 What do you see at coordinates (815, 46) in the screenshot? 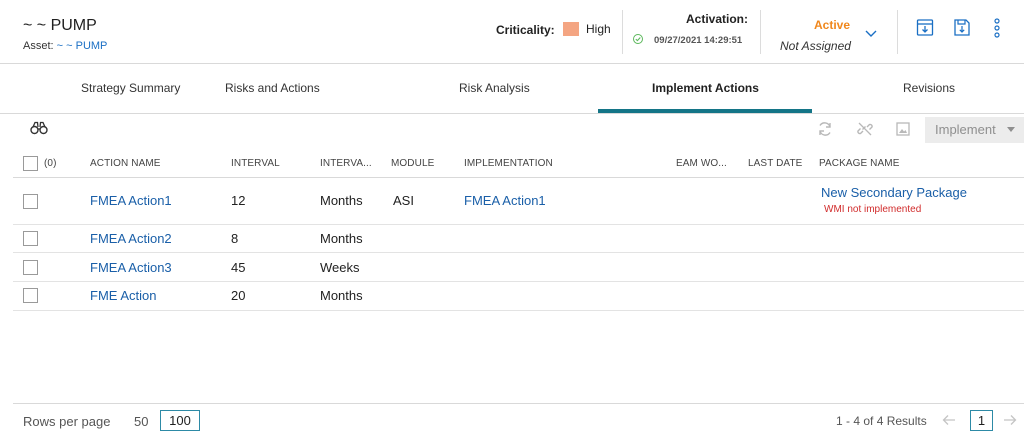
I see `assignment-status: Not Assigned` at bounding box center [815, 46].